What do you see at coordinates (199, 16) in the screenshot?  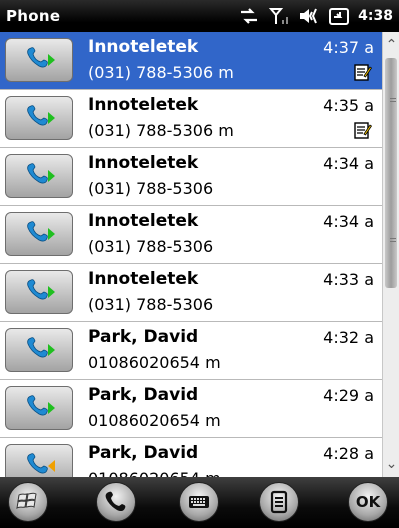 I see `status-bar: Phone 4:38` at bounding box center [199, 16].